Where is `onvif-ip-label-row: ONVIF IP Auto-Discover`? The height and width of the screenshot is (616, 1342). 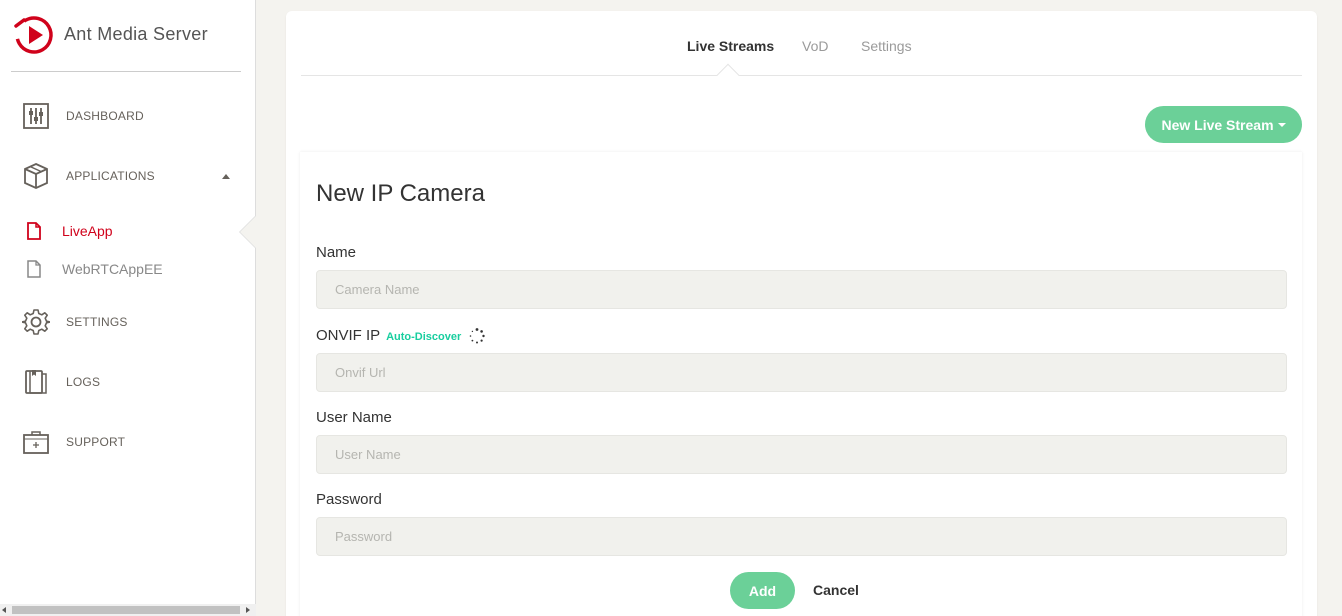
onvif-ip-label-row: ONVIF IP Auto-Discover is located at coordinates (401, 335).